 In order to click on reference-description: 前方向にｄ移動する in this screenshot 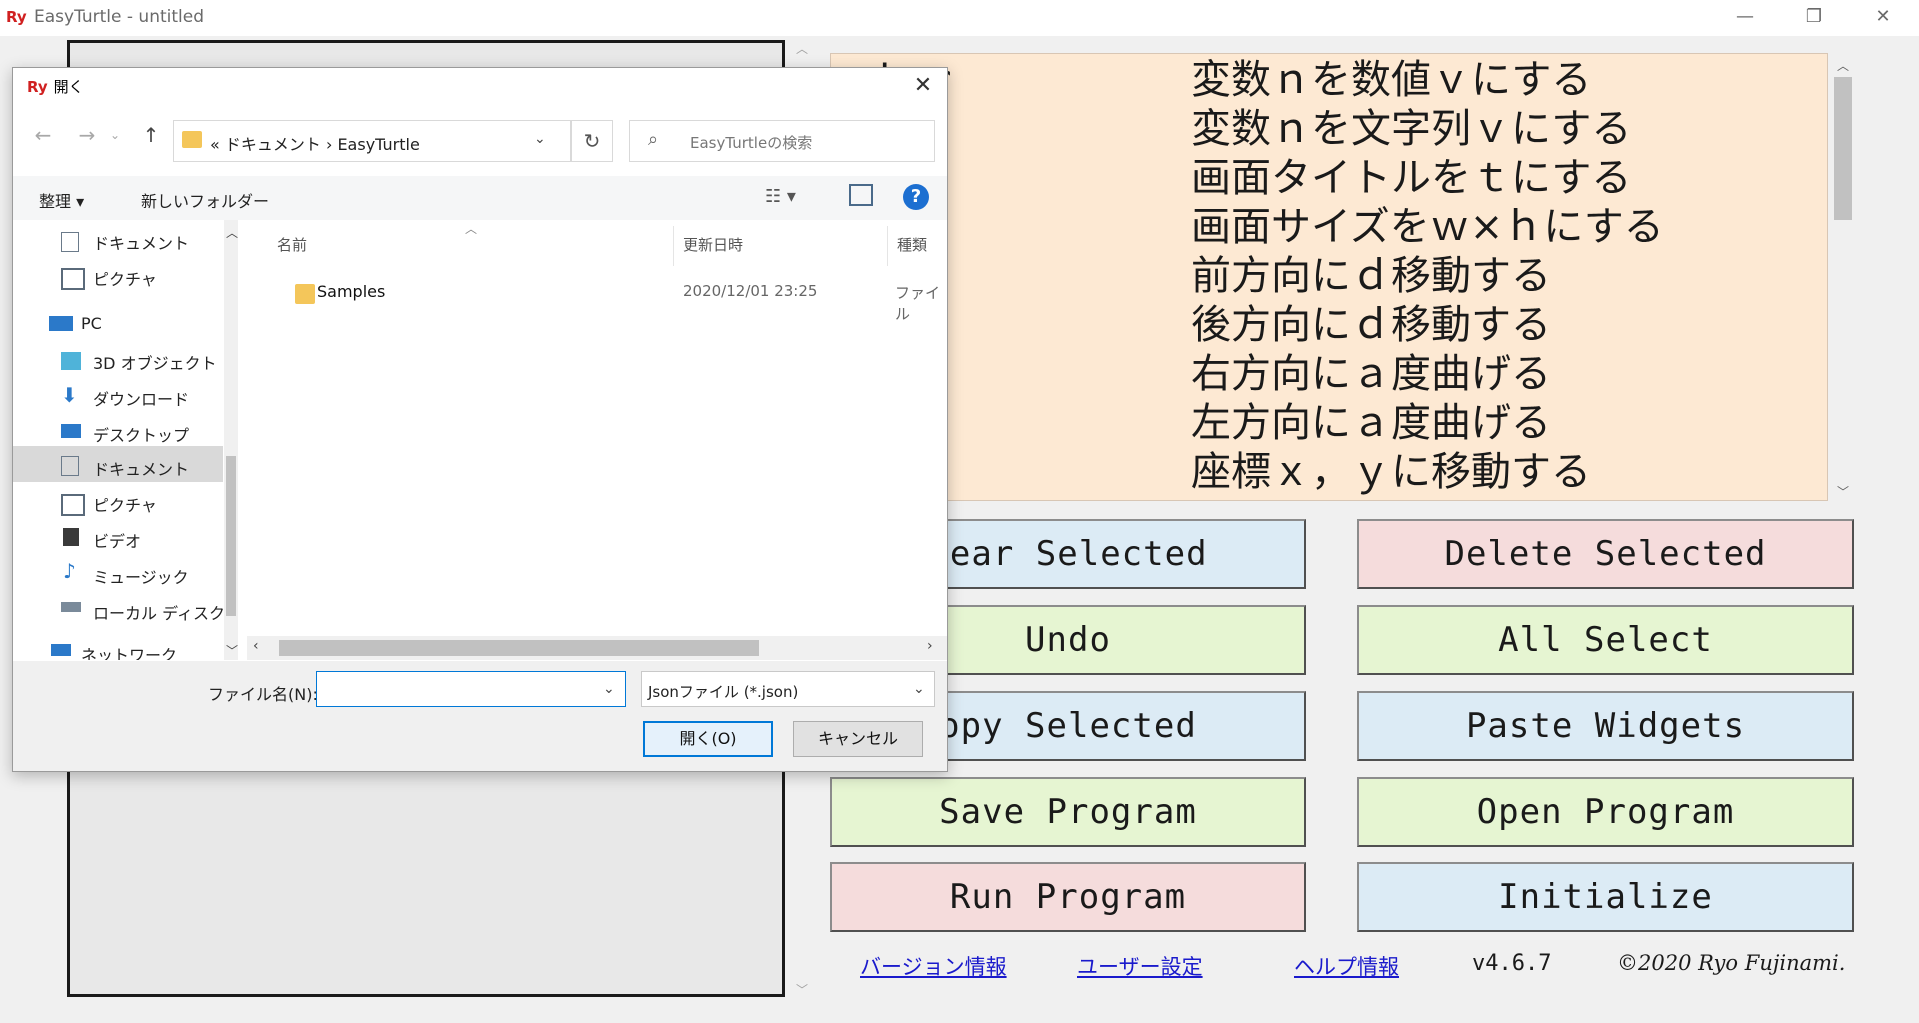, I will do `click(1371, 276)`.